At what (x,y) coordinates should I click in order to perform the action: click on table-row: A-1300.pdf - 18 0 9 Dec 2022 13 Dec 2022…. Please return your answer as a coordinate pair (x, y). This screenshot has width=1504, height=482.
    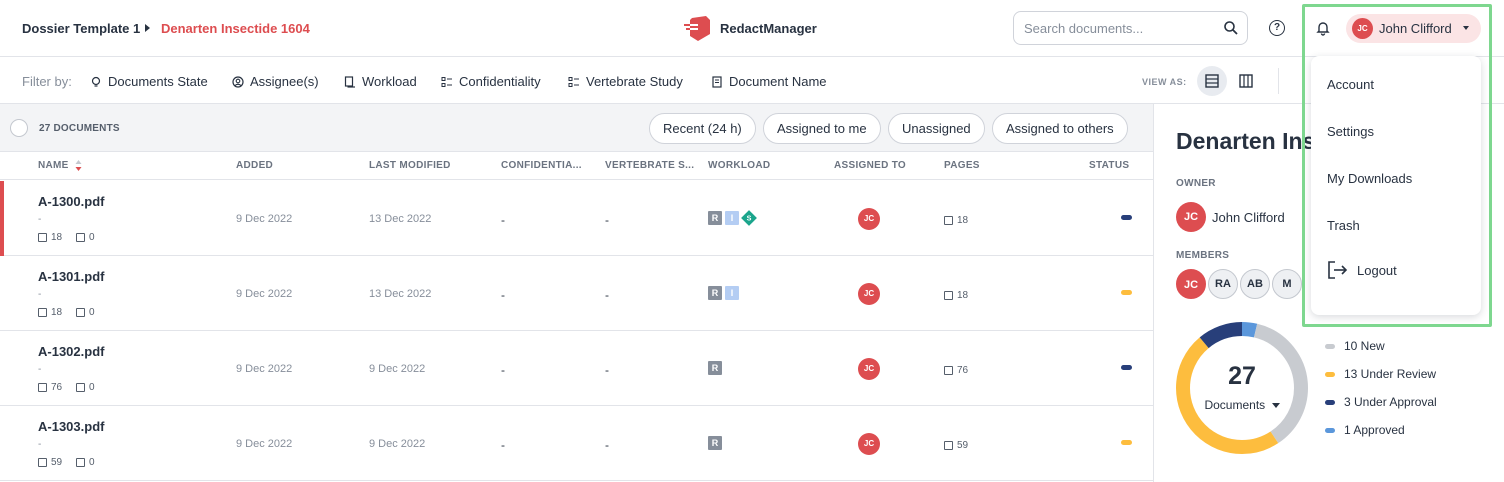
    Looking at the image, I should click on (576, 218).